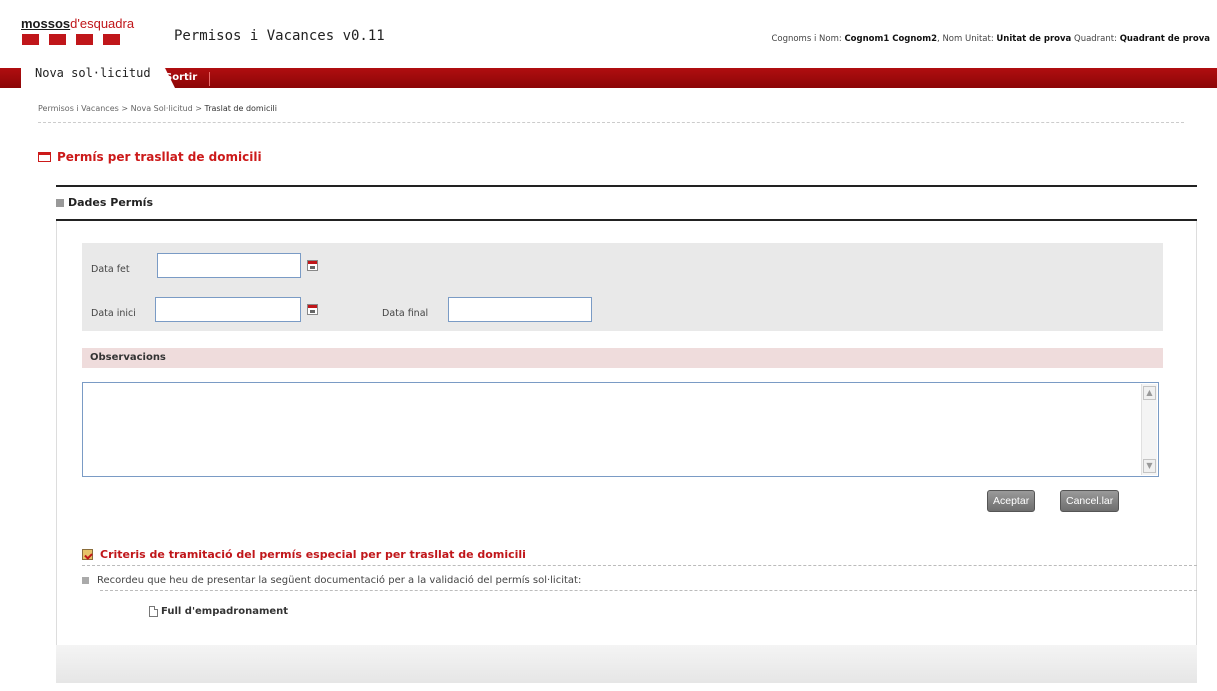 The image size is (1217, 691). Describe the element at coordinates (71, 39) in the screenshot. I see `logo-squares` at that location.